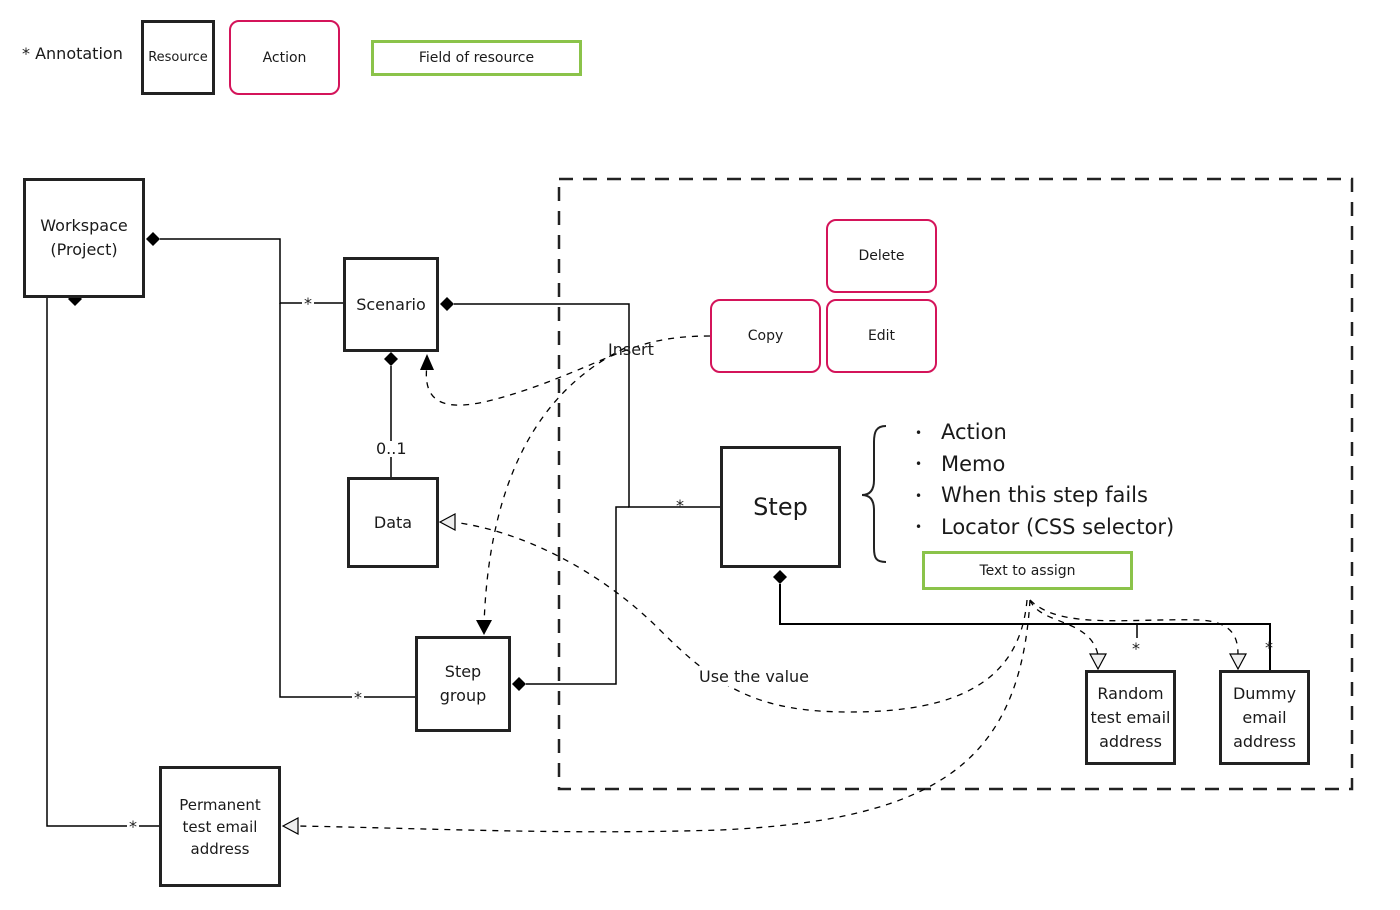 The height and width of the screenshot is (910, 1400). What do you see at coordinates (874, 494) in the screenshot?
I see `fields-brace` at bounding box center [874, 494].